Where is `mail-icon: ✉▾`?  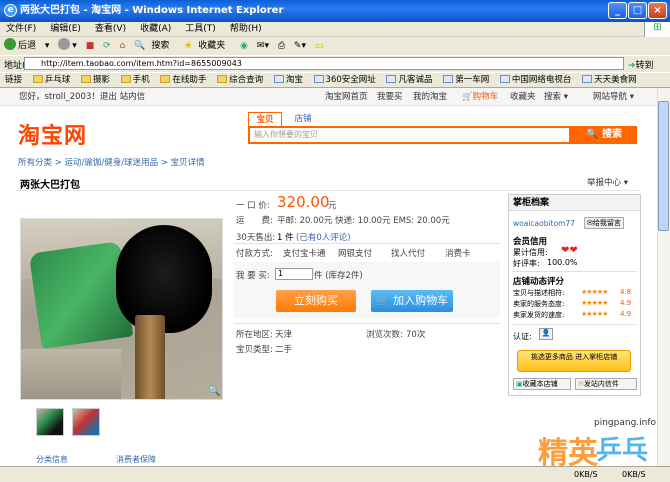
mail-icon: ✉▾ is located at coordinates (263, 46).